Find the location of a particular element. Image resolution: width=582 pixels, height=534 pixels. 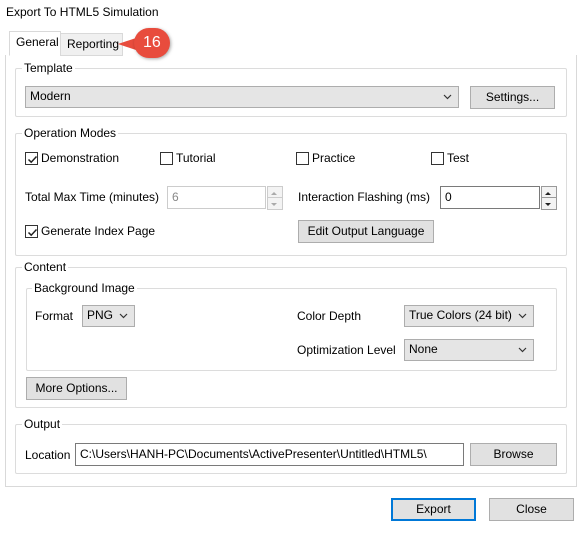

window-title: Export To HTML5 Simulation is located at coordinates (82, 12).